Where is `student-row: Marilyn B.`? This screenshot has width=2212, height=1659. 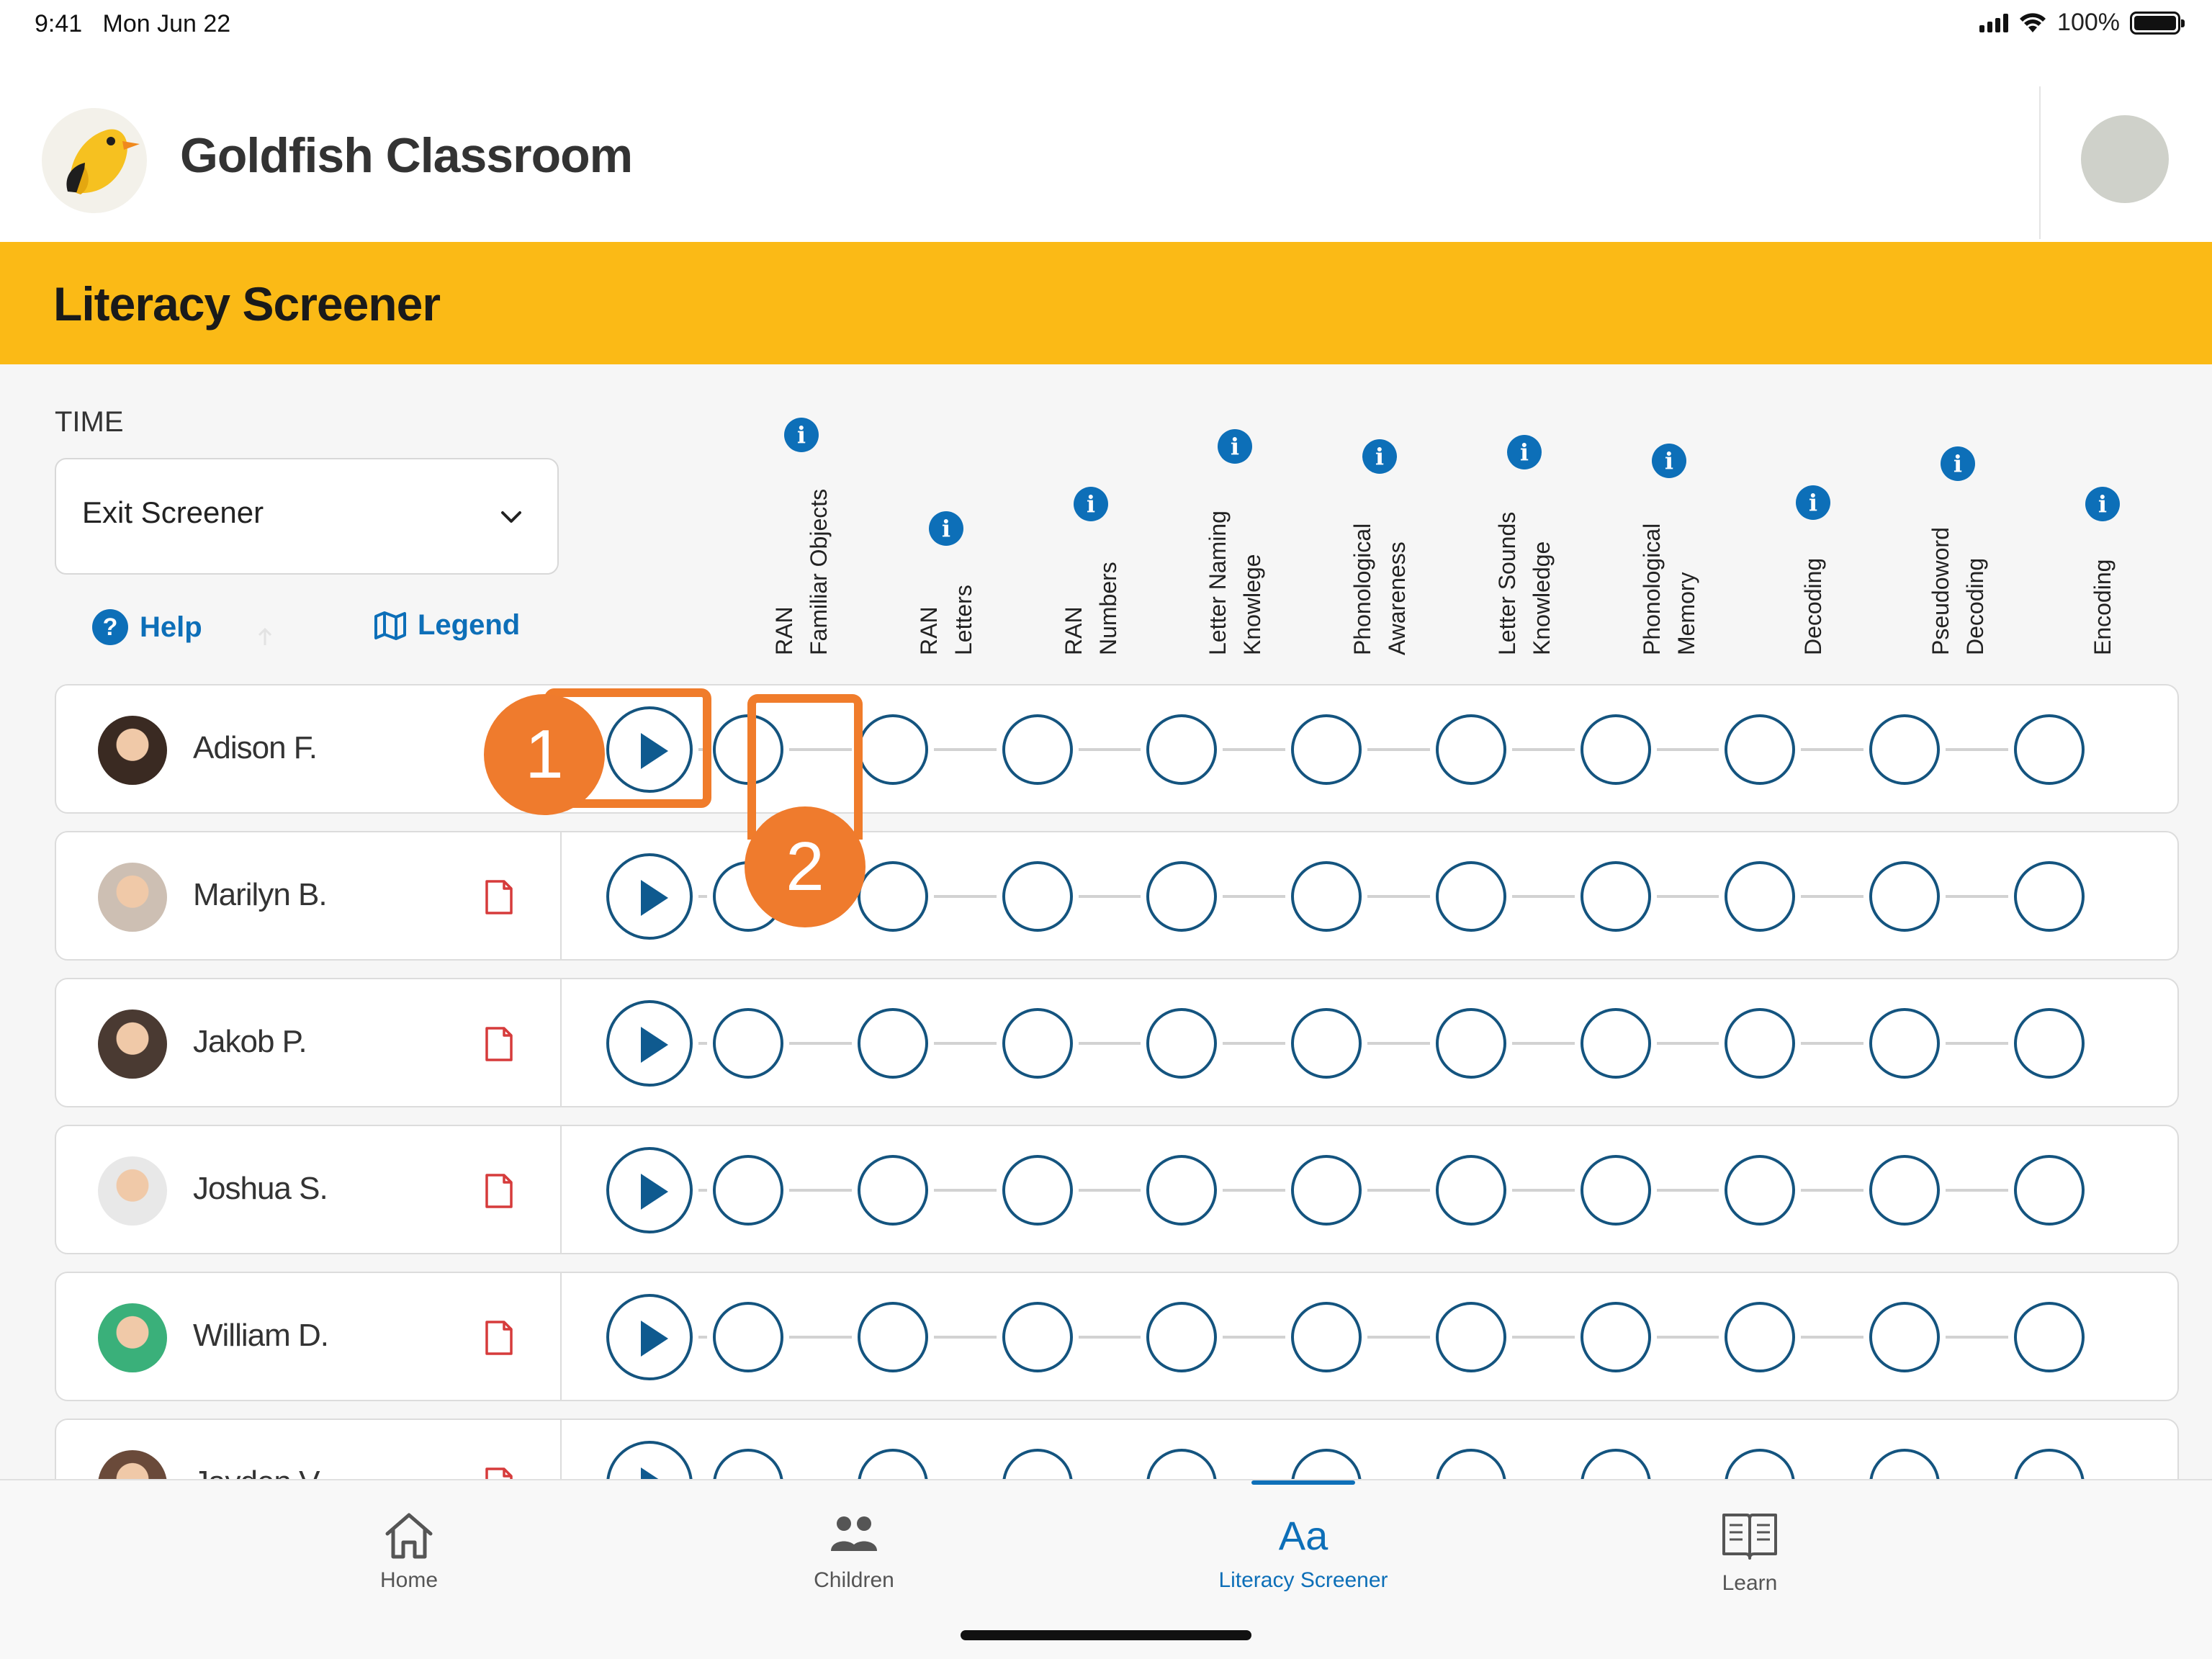 student-row: Marilyn B. is located at coordinates (1117, 896).